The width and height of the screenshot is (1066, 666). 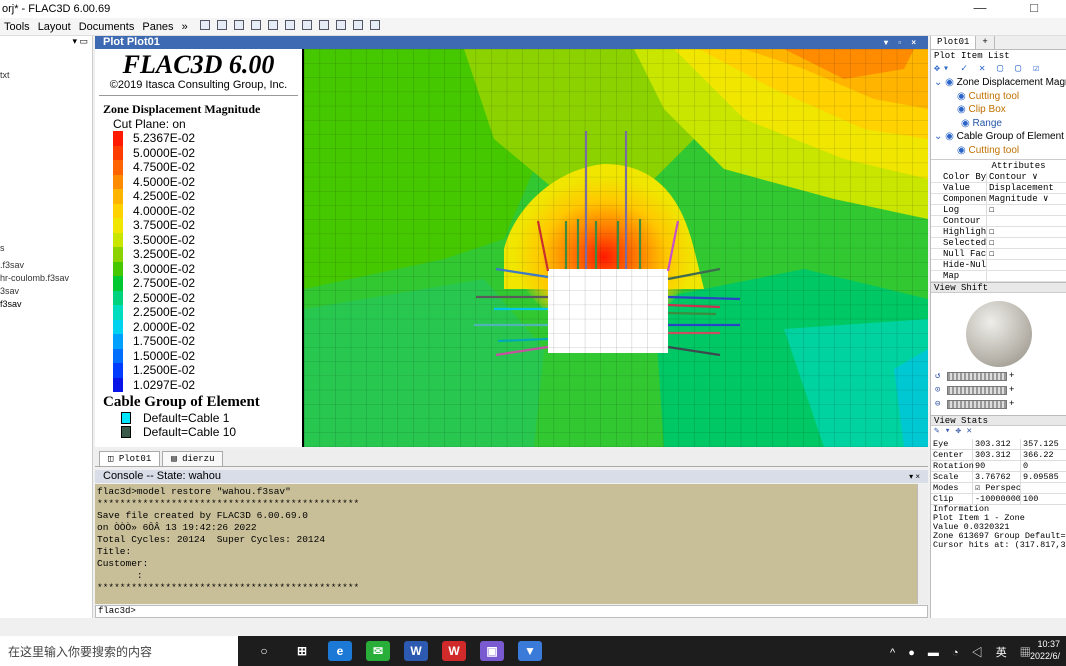 What do you see at coordinates (954, 42) in the screenshot?
I see `tab-plot01: Plot01` at bounding box center [954, 42].